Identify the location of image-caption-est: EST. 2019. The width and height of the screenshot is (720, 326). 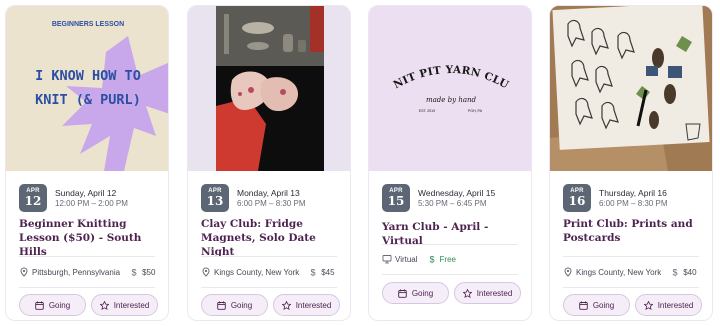
(427, 111).